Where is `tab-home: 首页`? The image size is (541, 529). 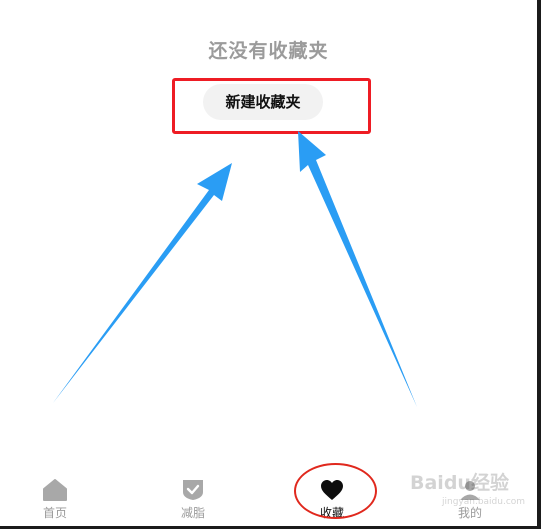 tab-home: 首页 is located at coordinates (55, 495).